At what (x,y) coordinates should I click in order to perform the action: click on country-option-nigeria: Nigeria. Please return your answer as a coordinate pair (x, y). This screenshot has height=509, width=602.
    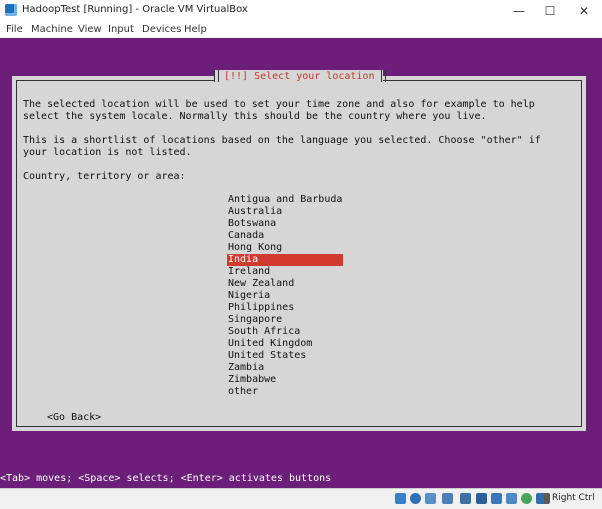
    Looking at the image, I should click on (285, 296).